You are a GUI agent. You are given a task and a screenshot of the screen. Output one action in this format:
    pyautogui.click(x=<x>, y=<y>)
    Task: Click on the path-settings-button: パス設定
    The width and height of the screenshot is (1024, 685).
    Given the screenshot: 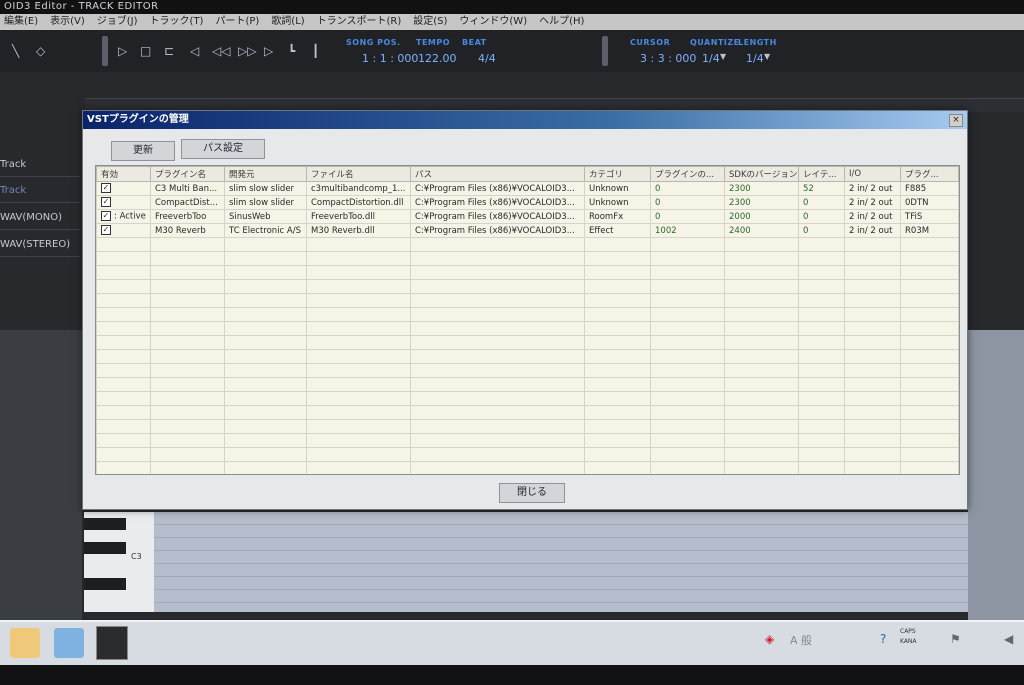 What is the action you would take?
    pyautogui.click(x=223, y=149)
    